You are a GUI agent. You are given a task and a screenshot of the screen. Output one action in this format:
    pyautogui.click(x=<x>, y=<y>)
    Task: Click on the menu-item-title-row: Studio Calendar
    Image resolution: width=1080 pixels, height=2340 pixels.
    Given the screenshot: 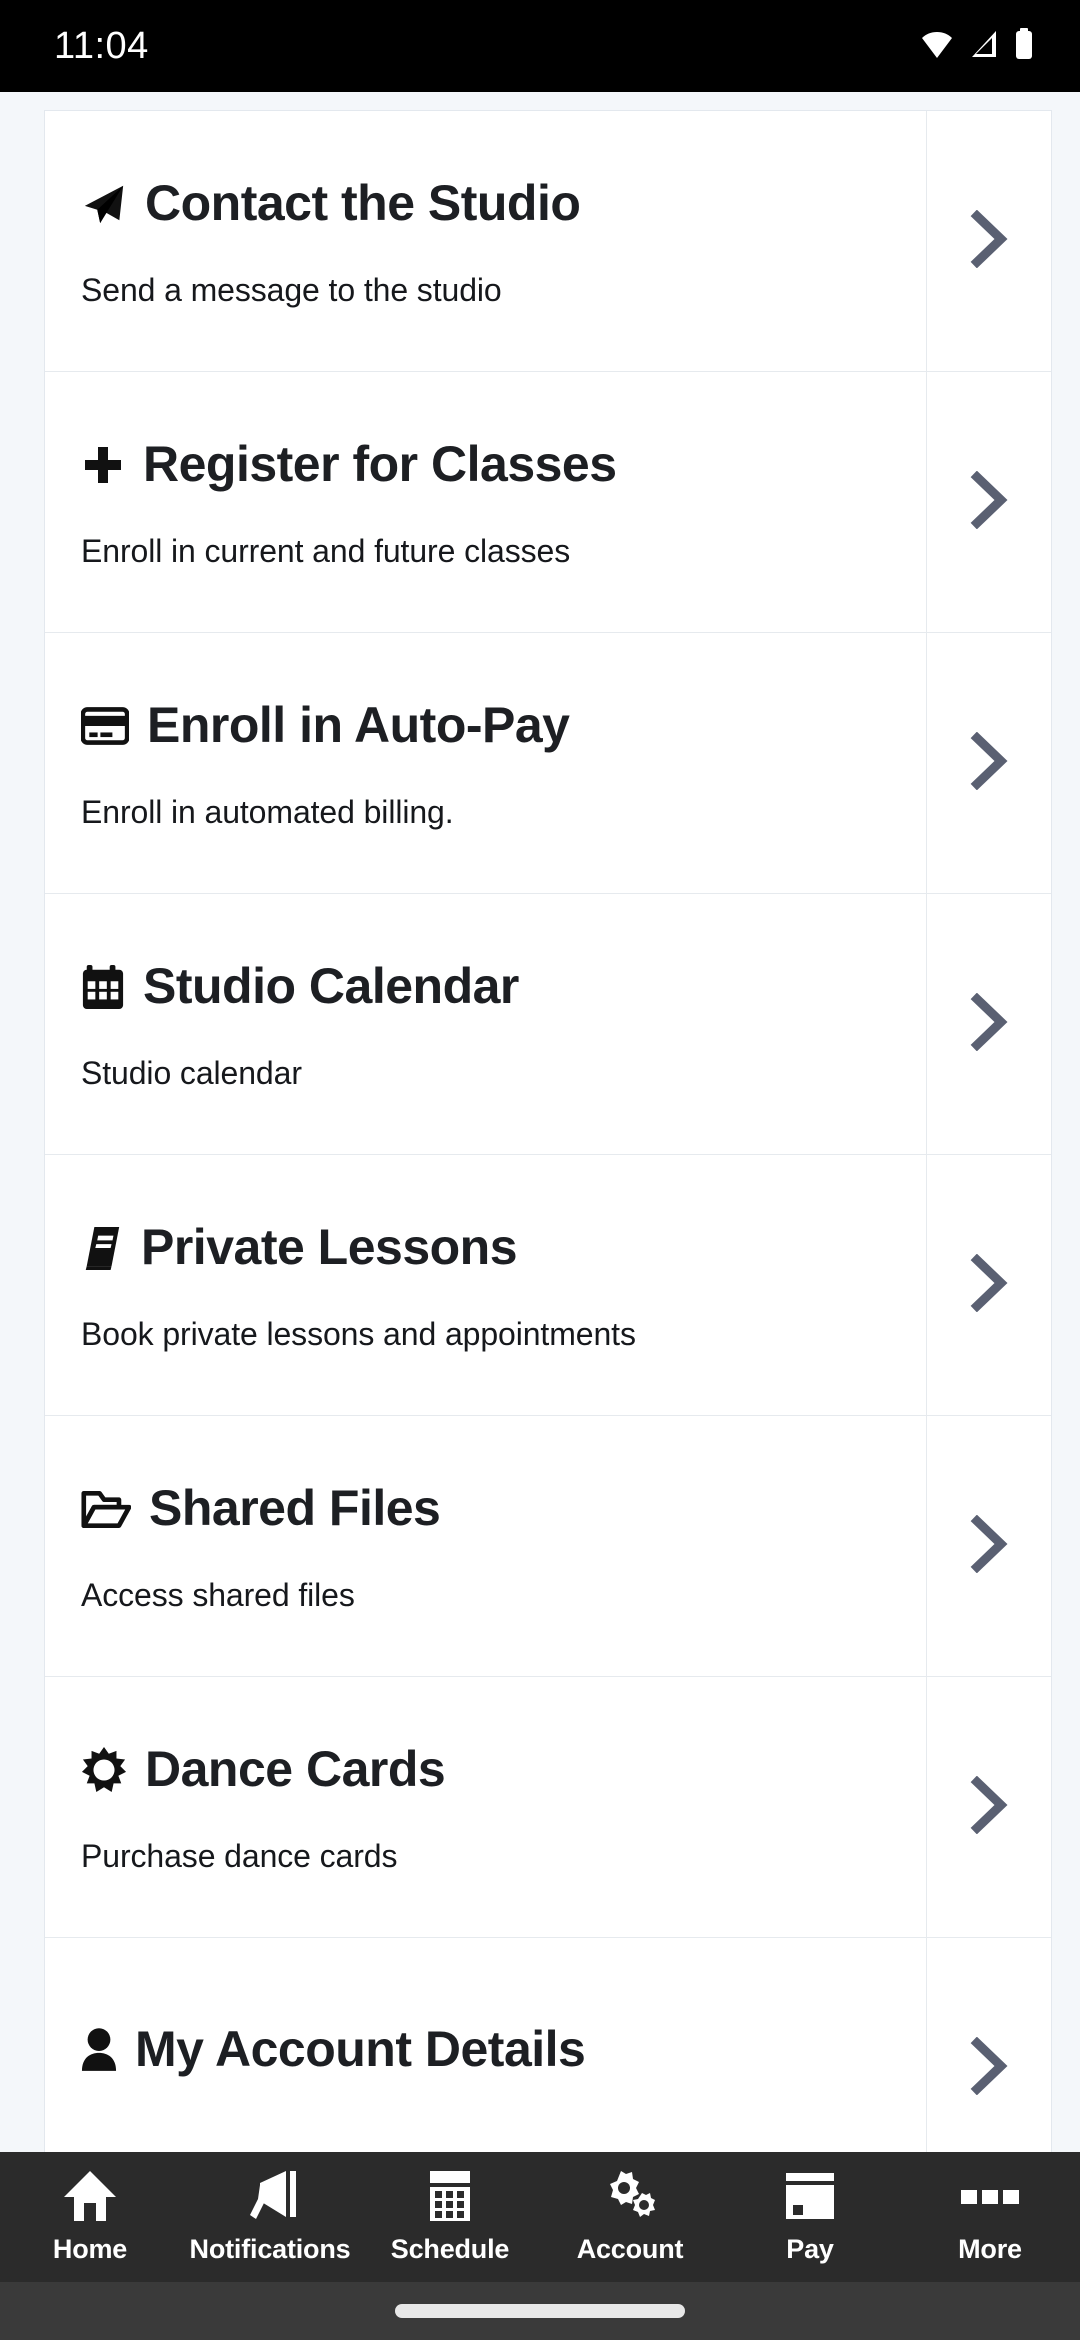 What is the action you would take?
    pyautogui.click(x=503, y=986)
    